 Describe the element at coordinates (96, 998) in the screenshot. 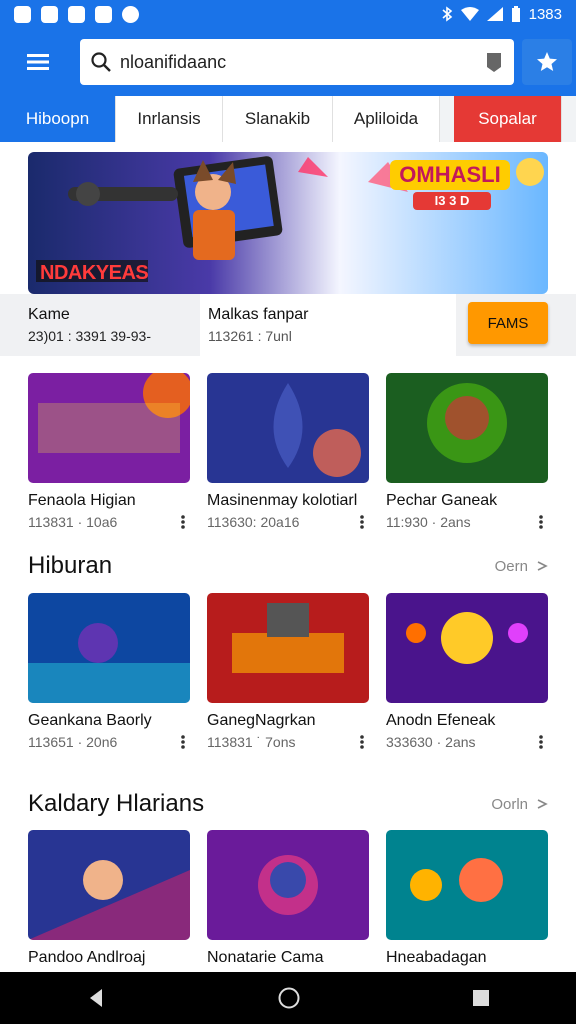

I see `back-icon` at that location.